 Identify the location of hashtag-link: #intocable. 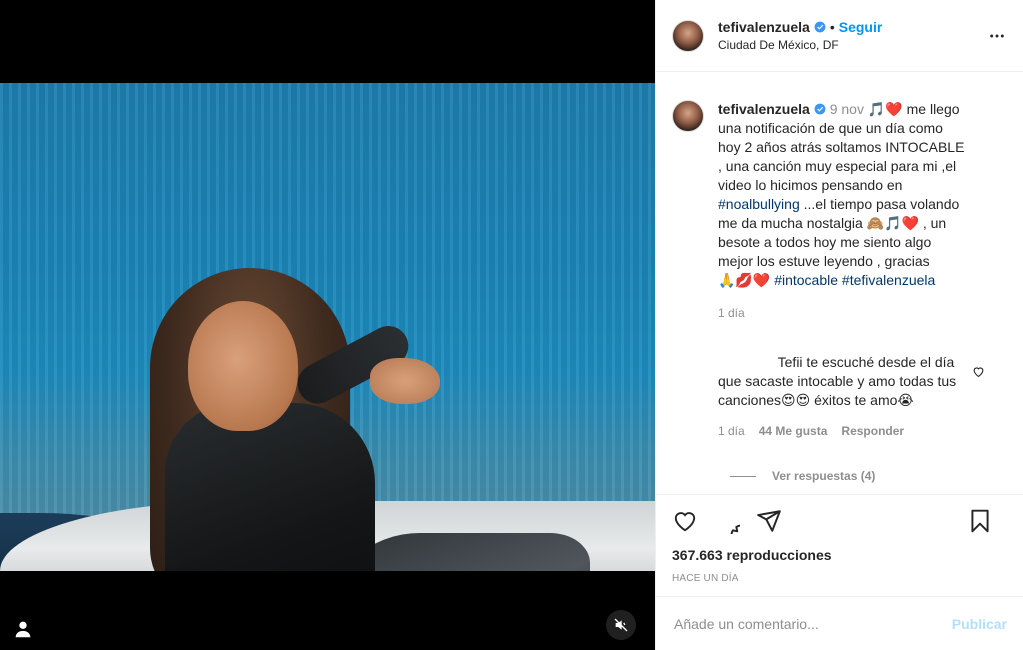
(806, 280).